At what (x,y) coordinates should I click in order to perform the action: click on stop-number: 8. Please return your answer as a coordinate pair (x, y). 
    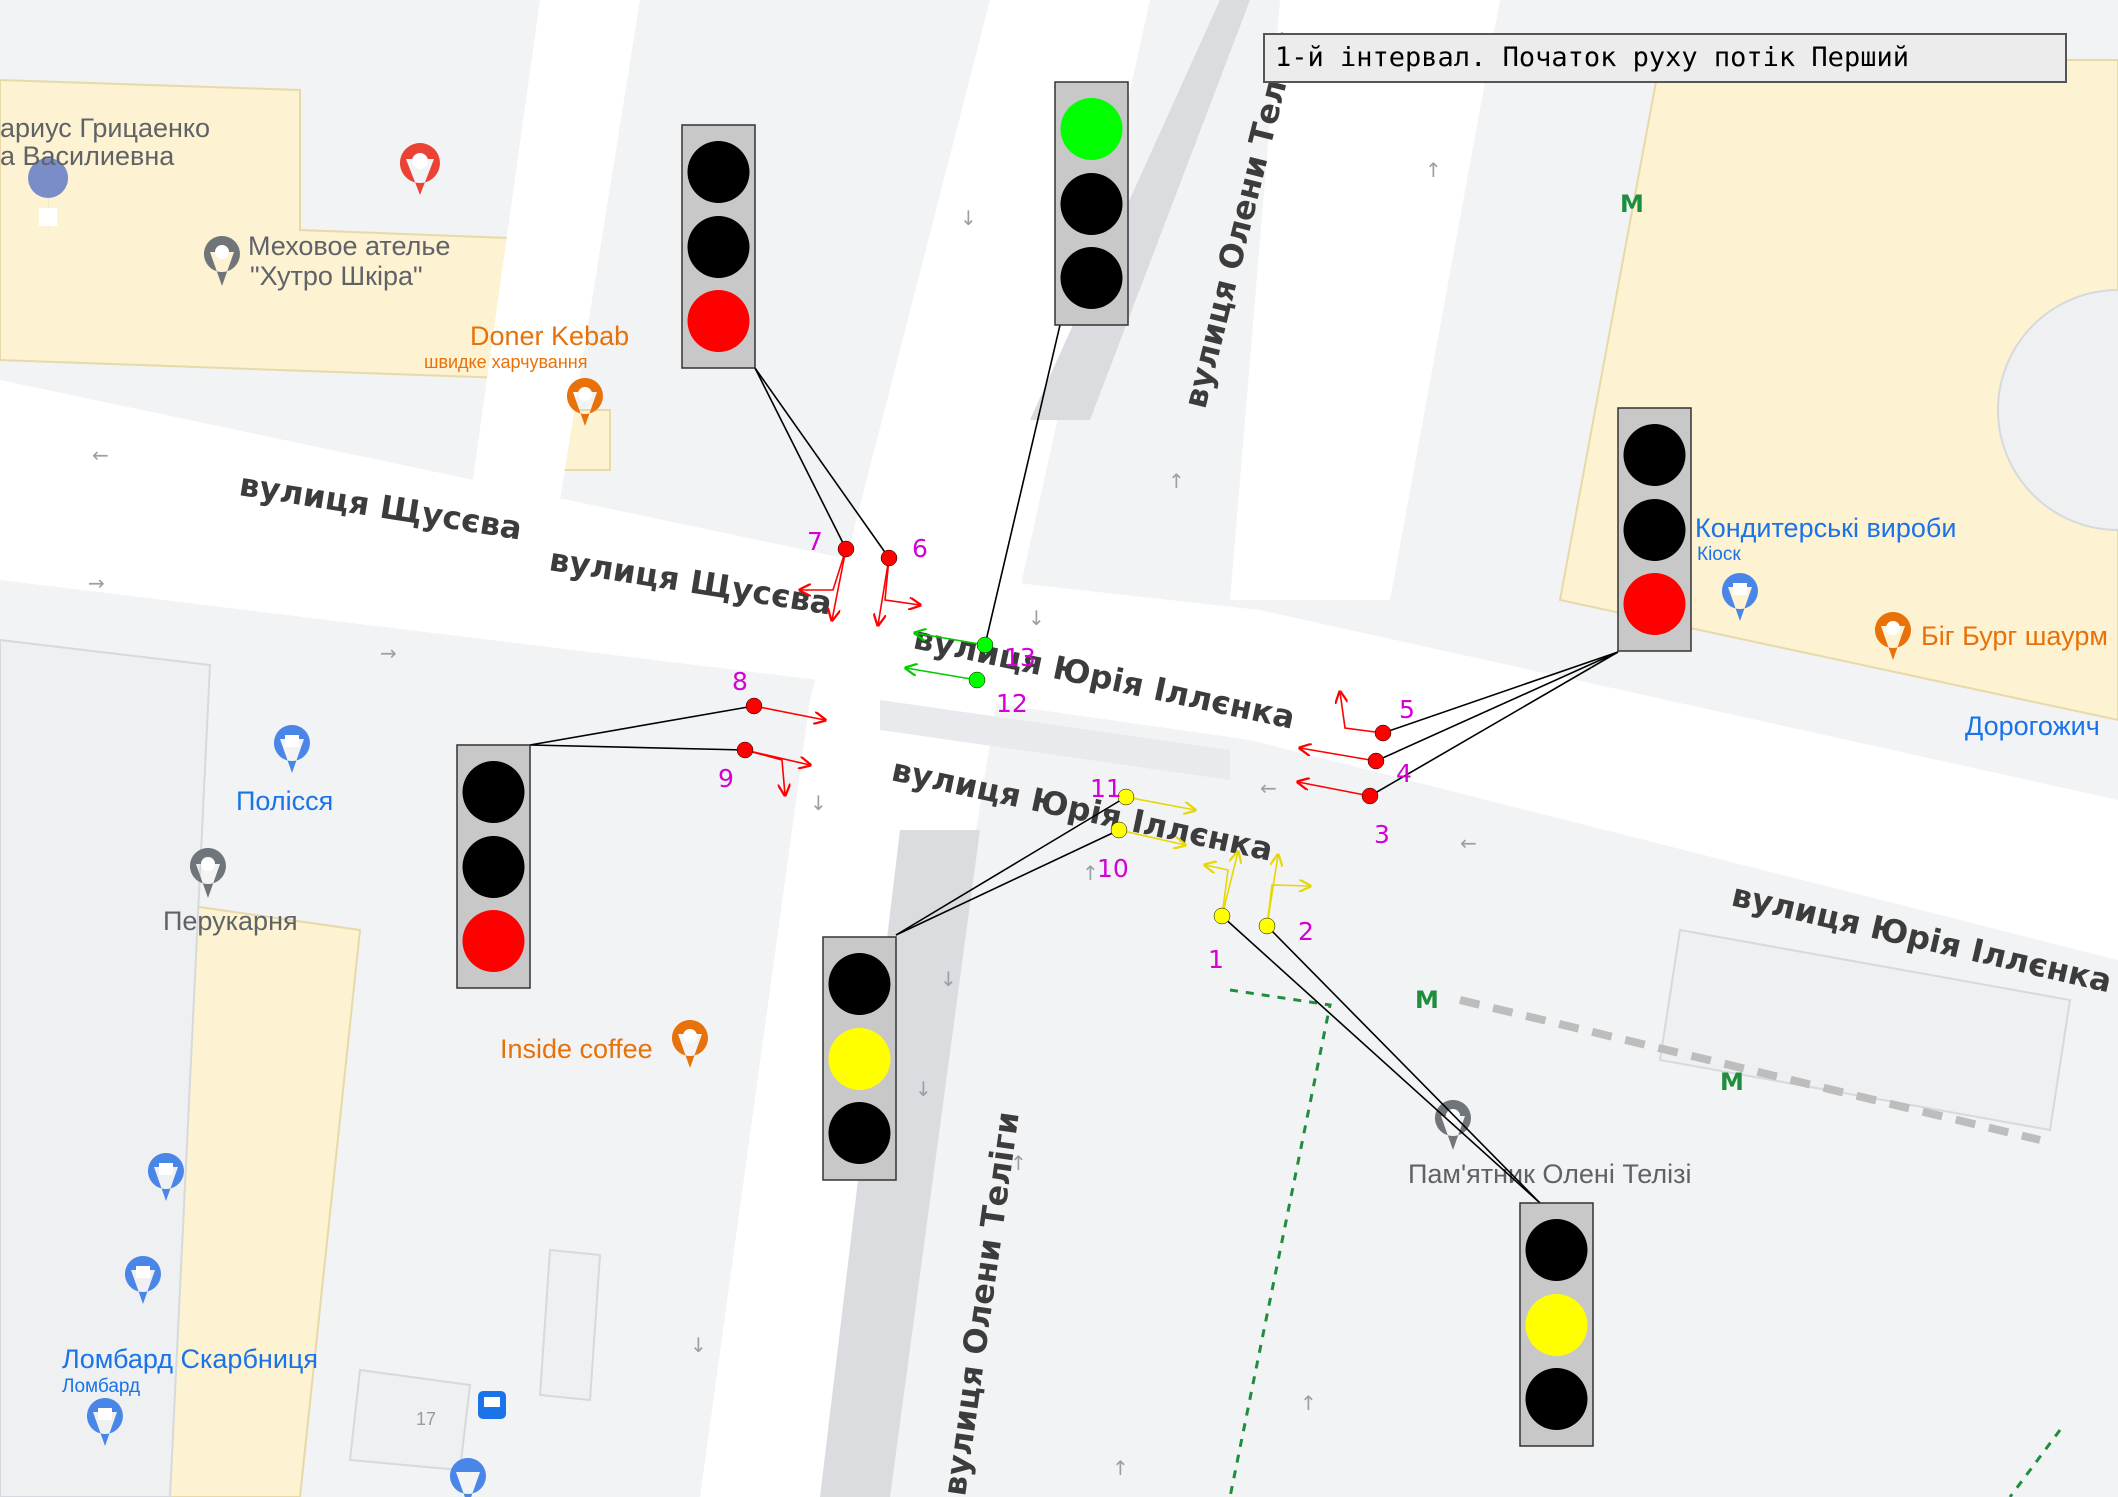
    Looking at the image, I should click on (740, 681).